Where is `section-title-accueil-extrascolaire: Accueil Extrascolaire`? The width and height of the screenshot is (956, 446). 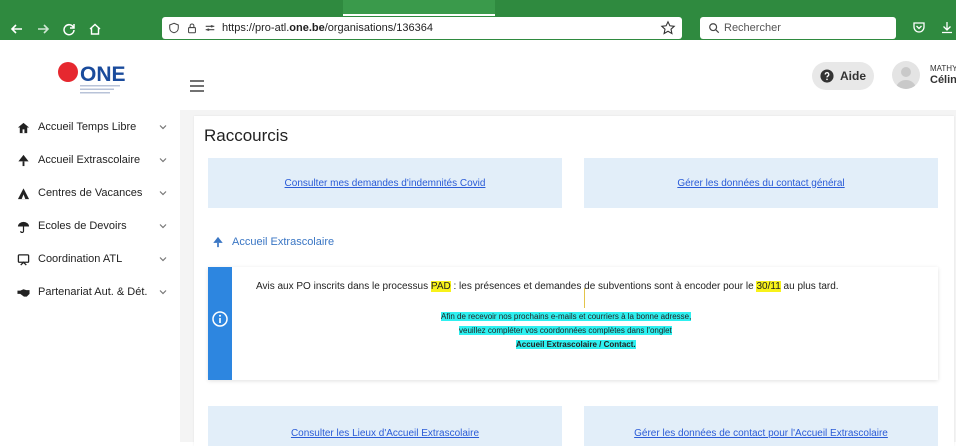 section-title-accueil-extrascolaire: Accueil Extrascolaire is located at coordinates (273, 242).